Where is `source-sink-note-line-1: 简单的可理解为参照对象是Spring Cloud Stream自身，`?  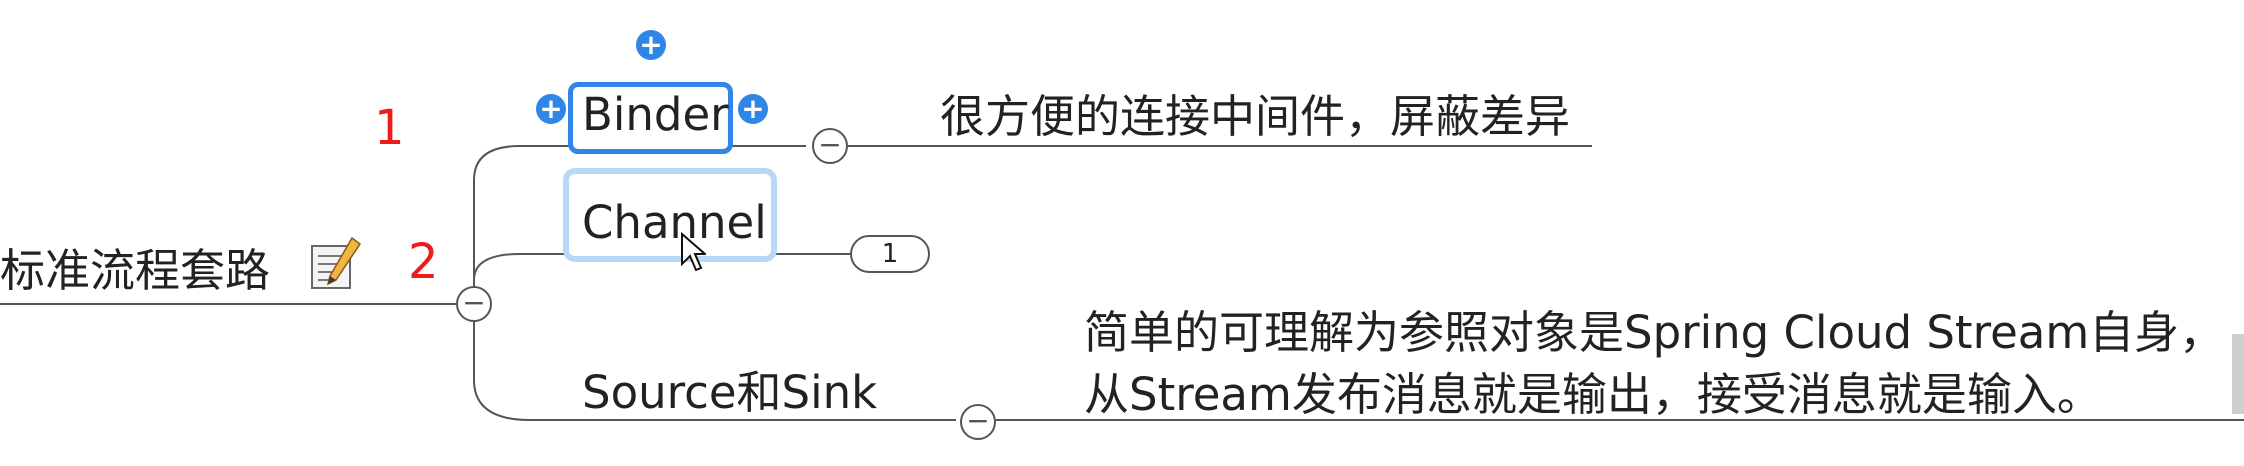
source-sink-note-line-1: 简单的可理解为参照对象是Spring Cloud Stream自身， is located at coordinates (1654, 332).